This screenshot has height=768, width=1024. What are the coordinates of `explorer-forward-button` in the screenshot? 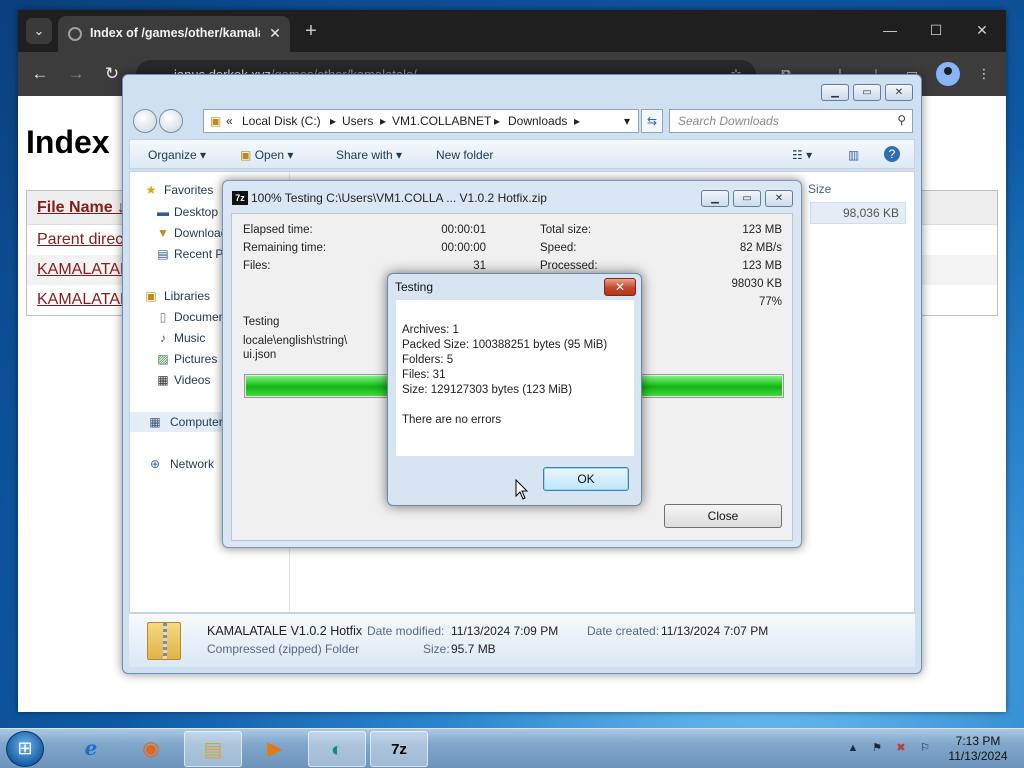 It's located at (171, 121).